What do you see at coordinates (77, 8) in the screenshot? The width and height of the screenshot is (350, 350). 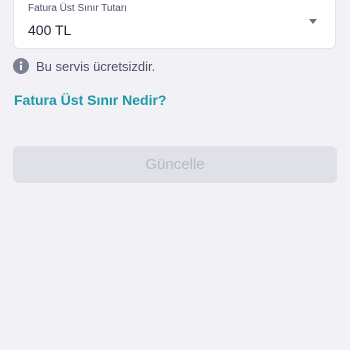 I see `limit-amount-label: Fatura Üst Sınır Tutarı` at bounding box center [77, 8].